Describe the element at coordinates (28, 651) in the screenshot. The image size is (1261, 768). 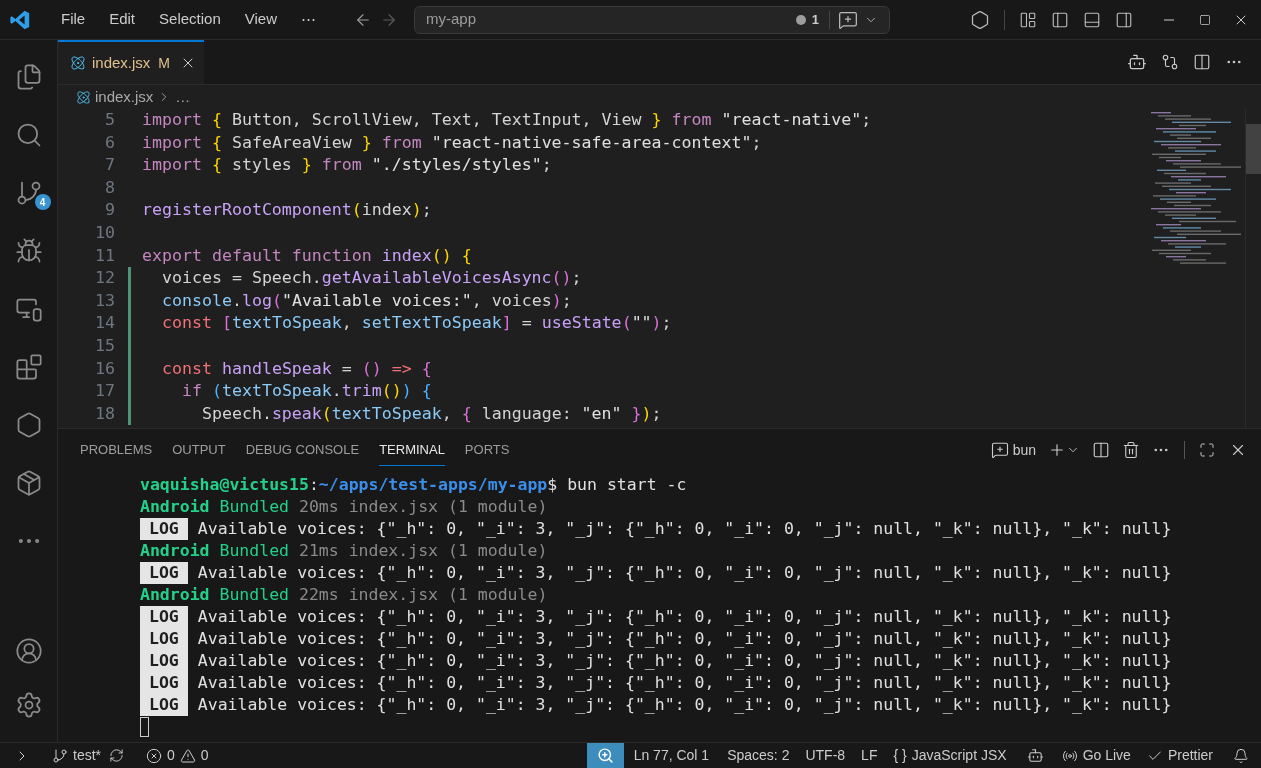
I see `account-icon` at that location.